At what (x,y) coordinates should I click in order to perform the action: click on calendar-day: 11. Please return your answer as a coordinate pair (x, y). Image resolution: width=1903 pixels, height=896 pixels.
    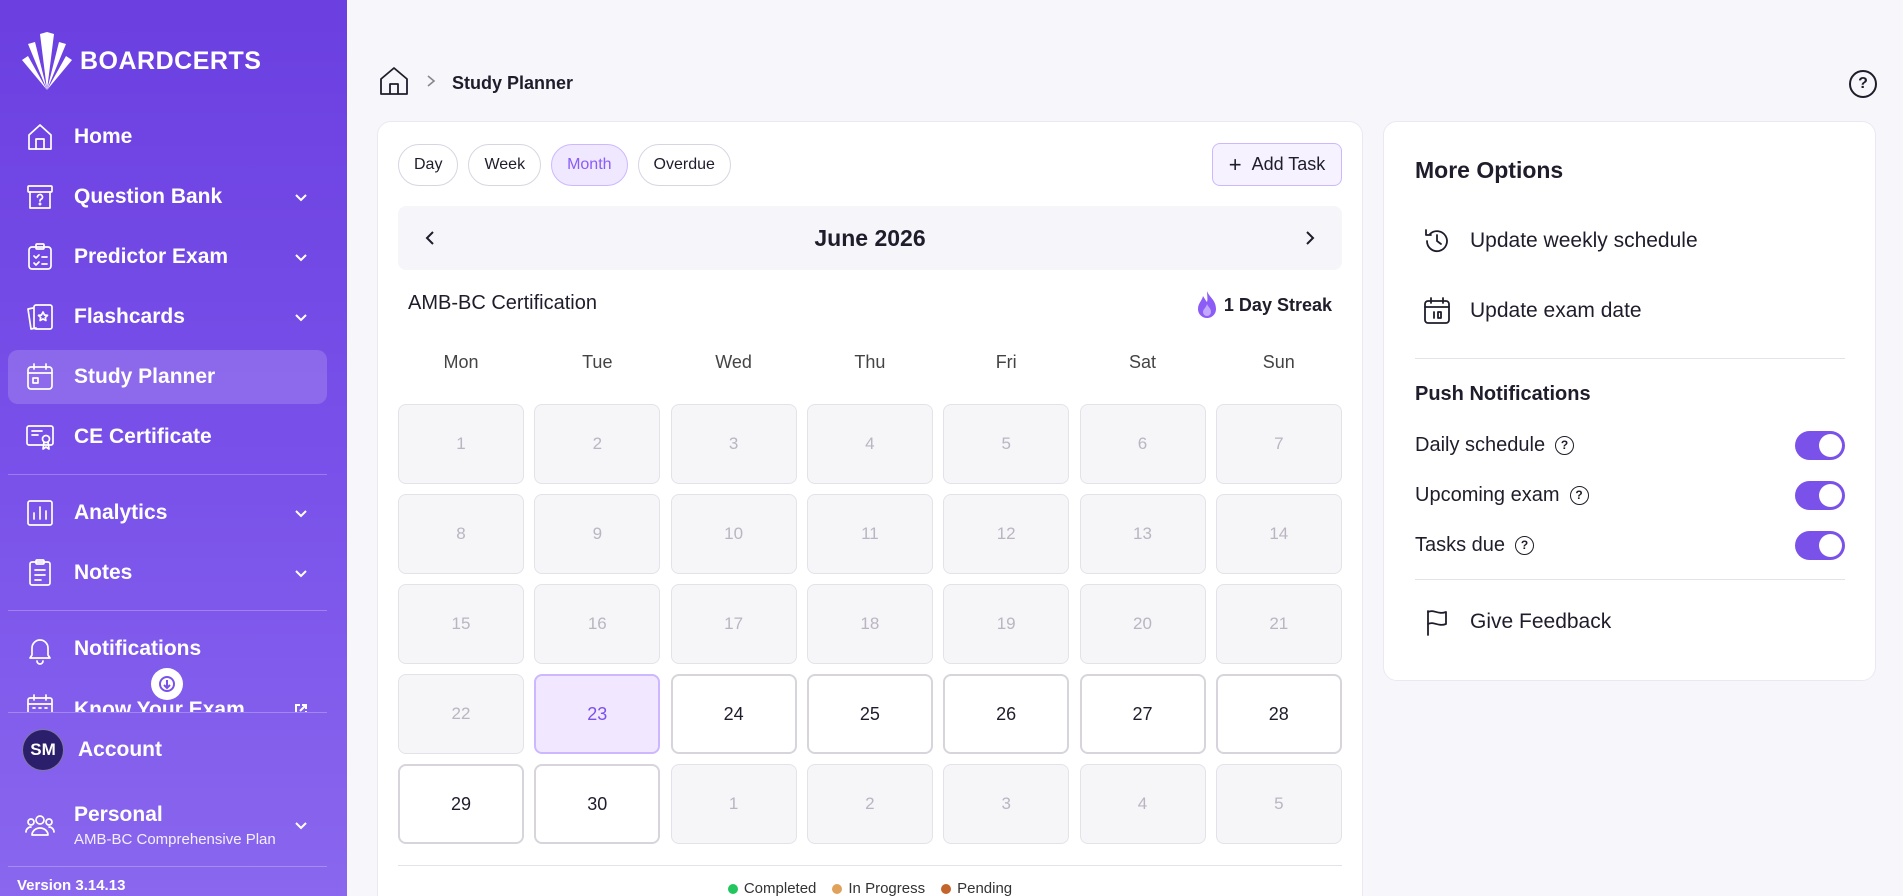
    Looking at the image, I should click on (869, 534).